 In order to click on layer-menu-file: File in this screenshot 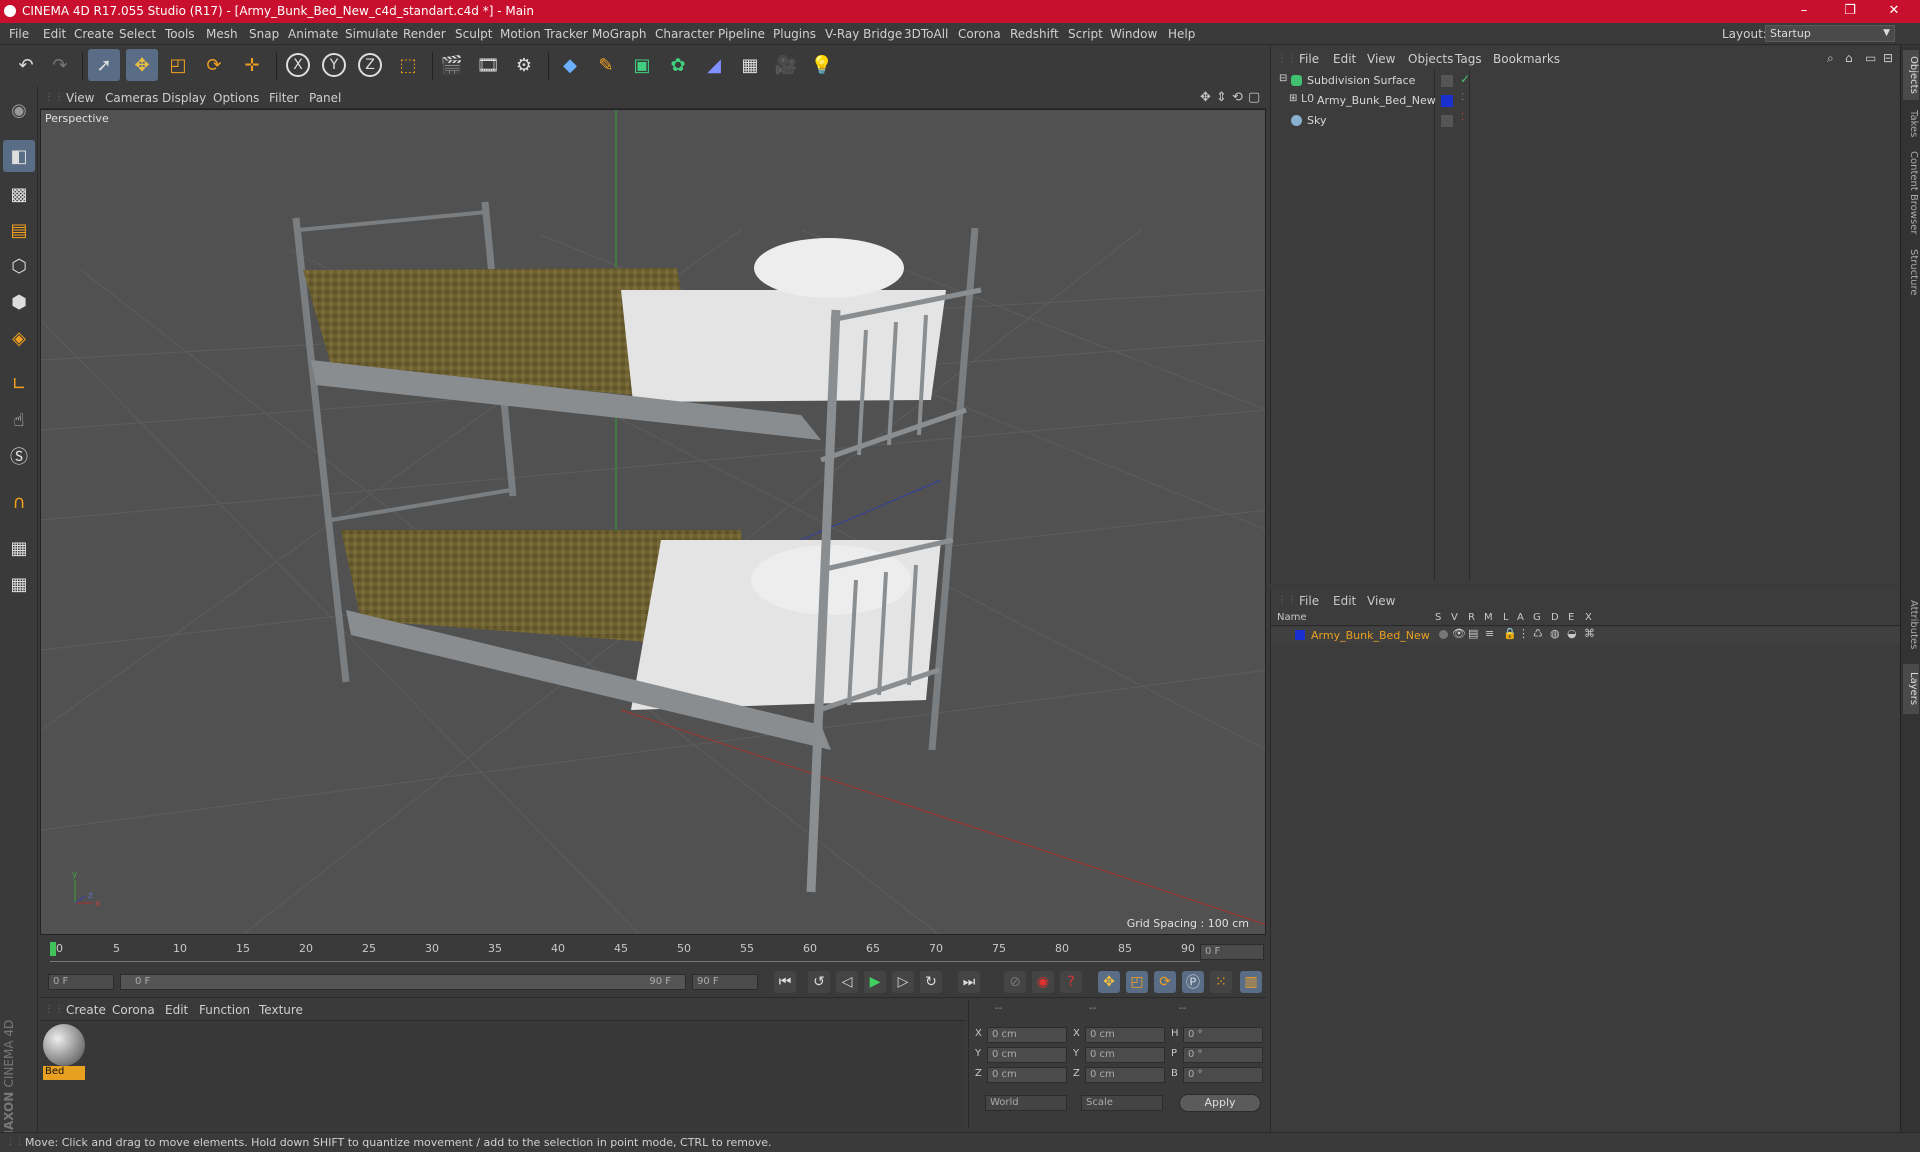, I will do `click(1309, 601)`.